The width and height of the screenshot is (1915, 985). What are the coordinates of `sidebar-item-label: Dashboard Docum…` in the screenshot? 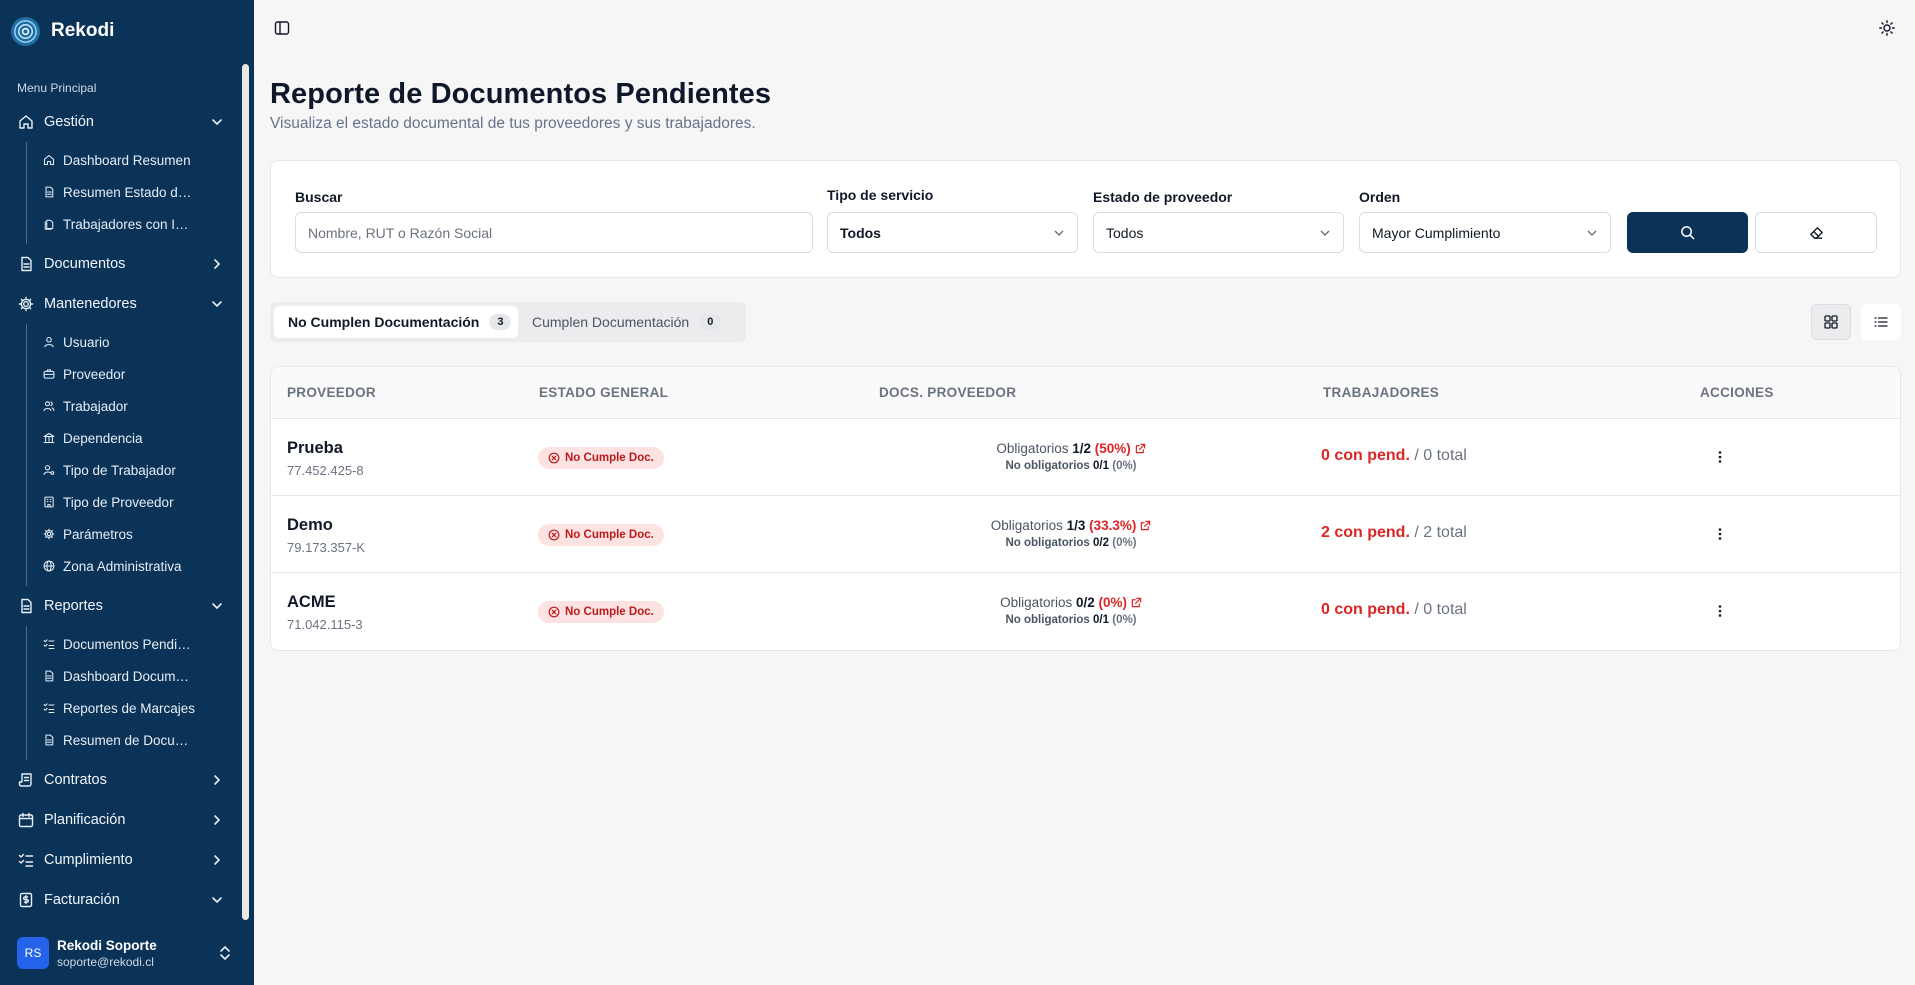 It's located at (126, 676).